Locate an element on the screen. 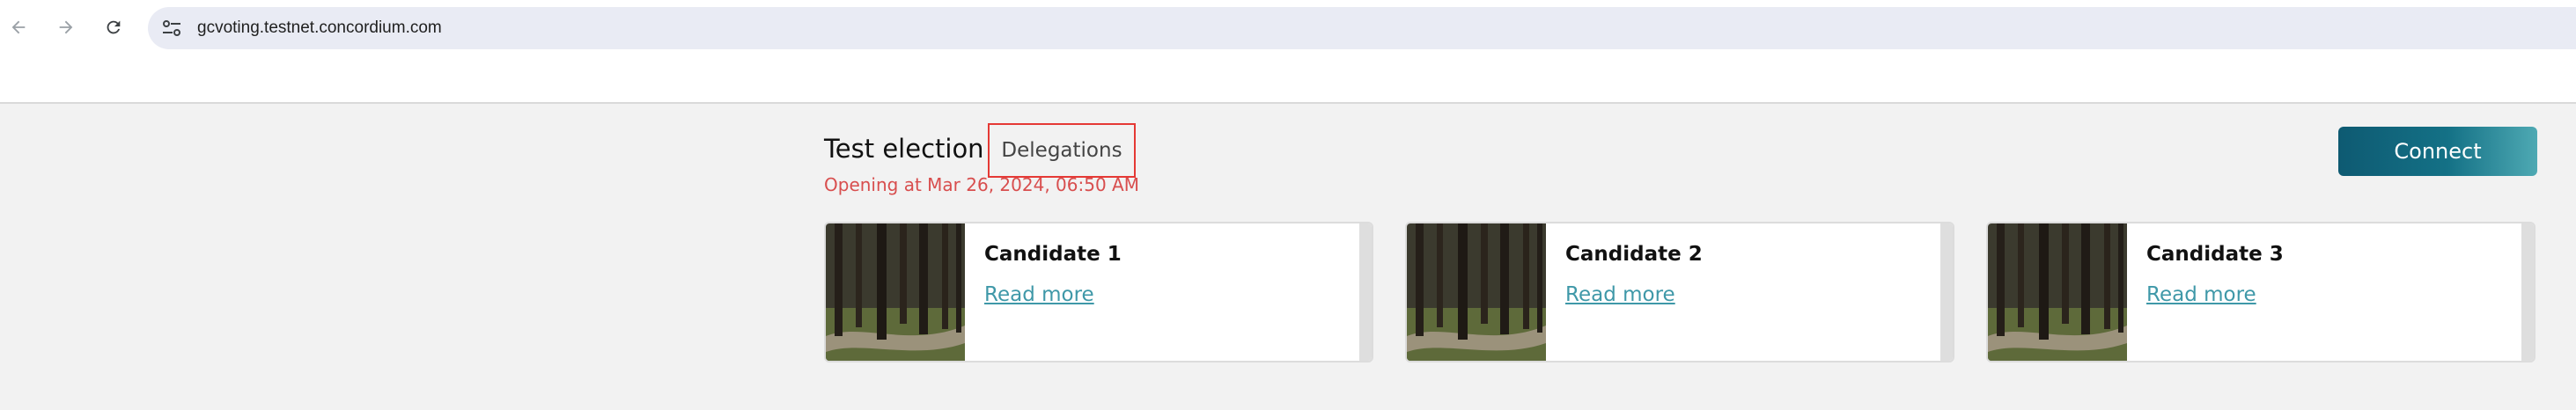 This screenshot has height=410, width=2576. browser-toolbar: gcvoting.testnet.concordium.com is located at coordinates (1288, 27).